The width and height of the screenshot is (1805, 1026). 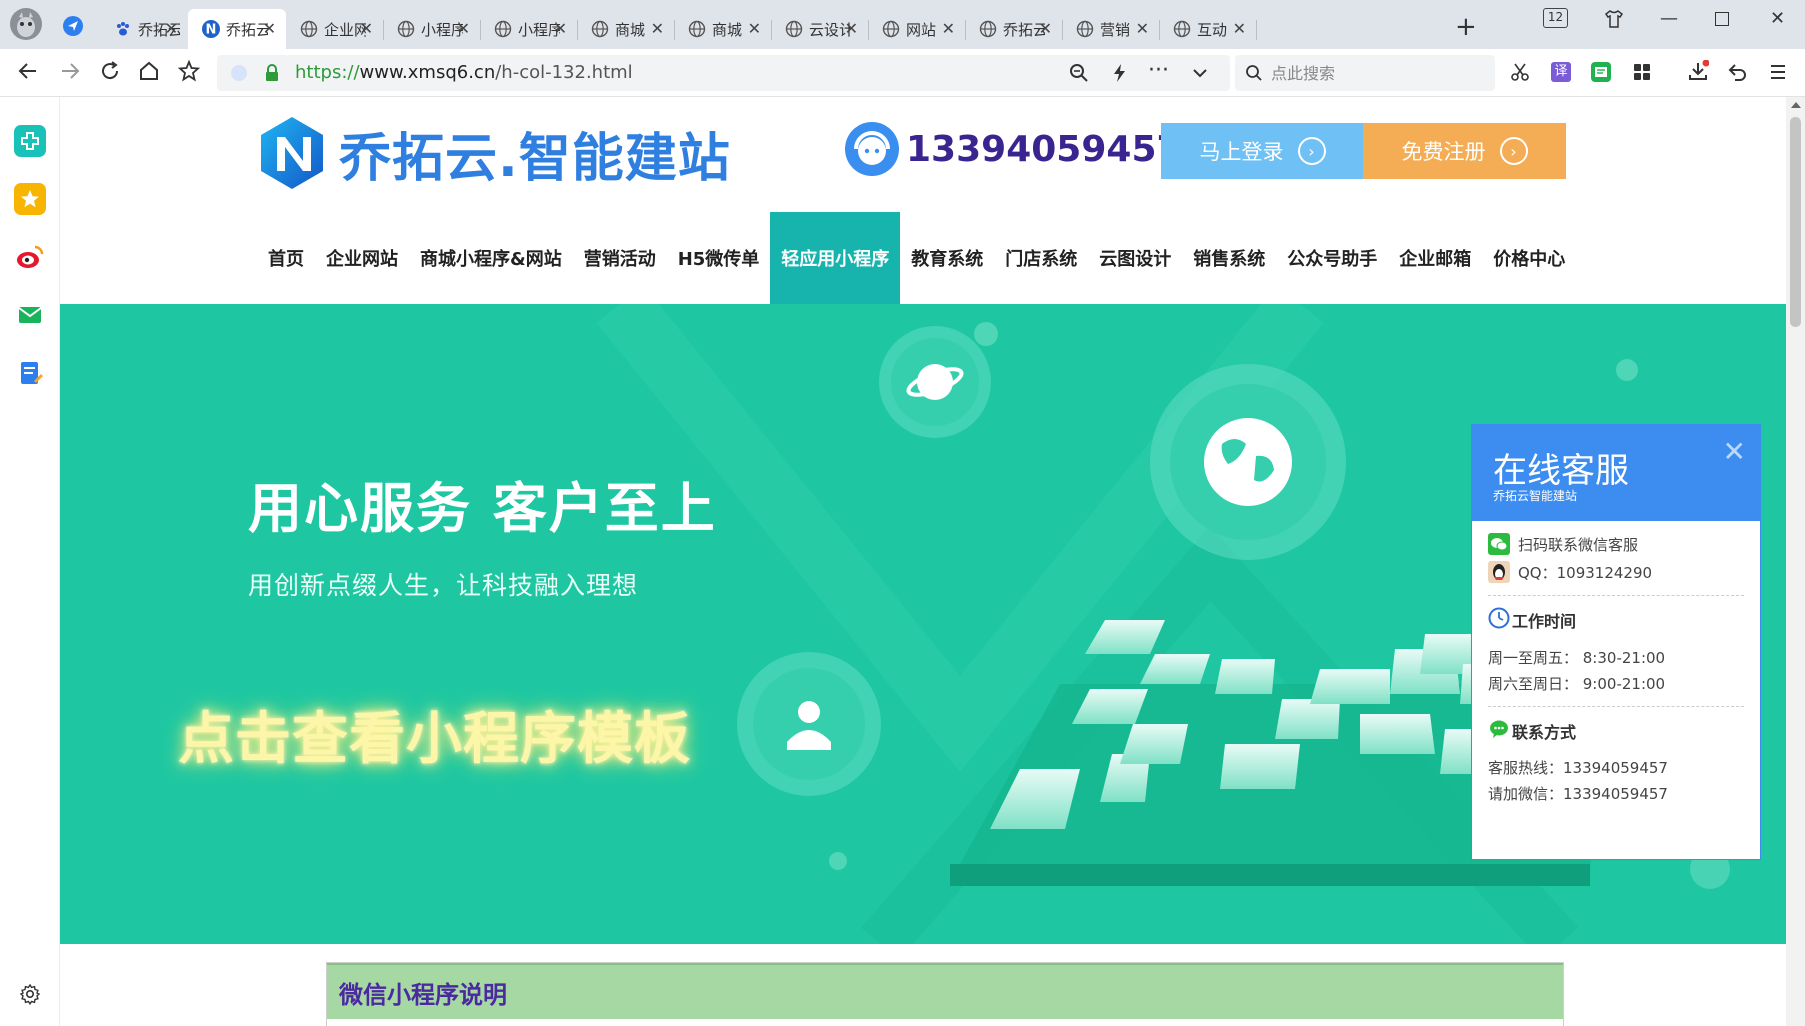 What do you see at coordinates (1529, 258) in the screenshot?
I see `nav-item-pricing: 价格中心` at bounding box center [1529, 258].